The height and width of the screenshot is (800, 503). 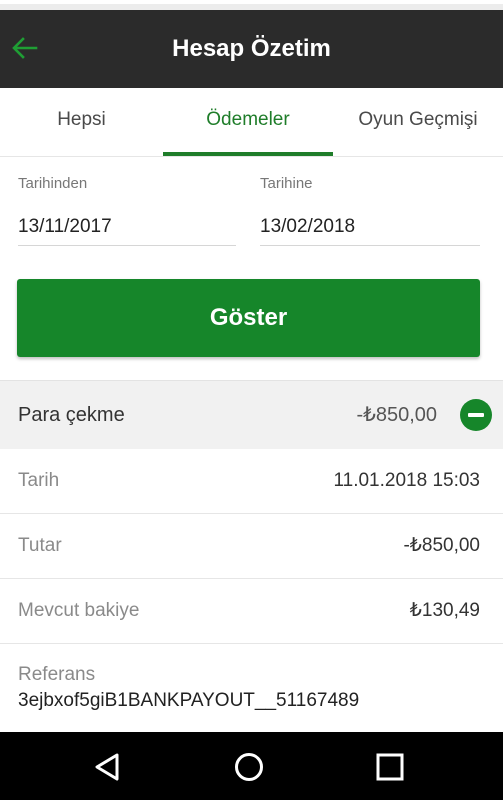 I want to click on status-bar, so click(x=251, y=5).